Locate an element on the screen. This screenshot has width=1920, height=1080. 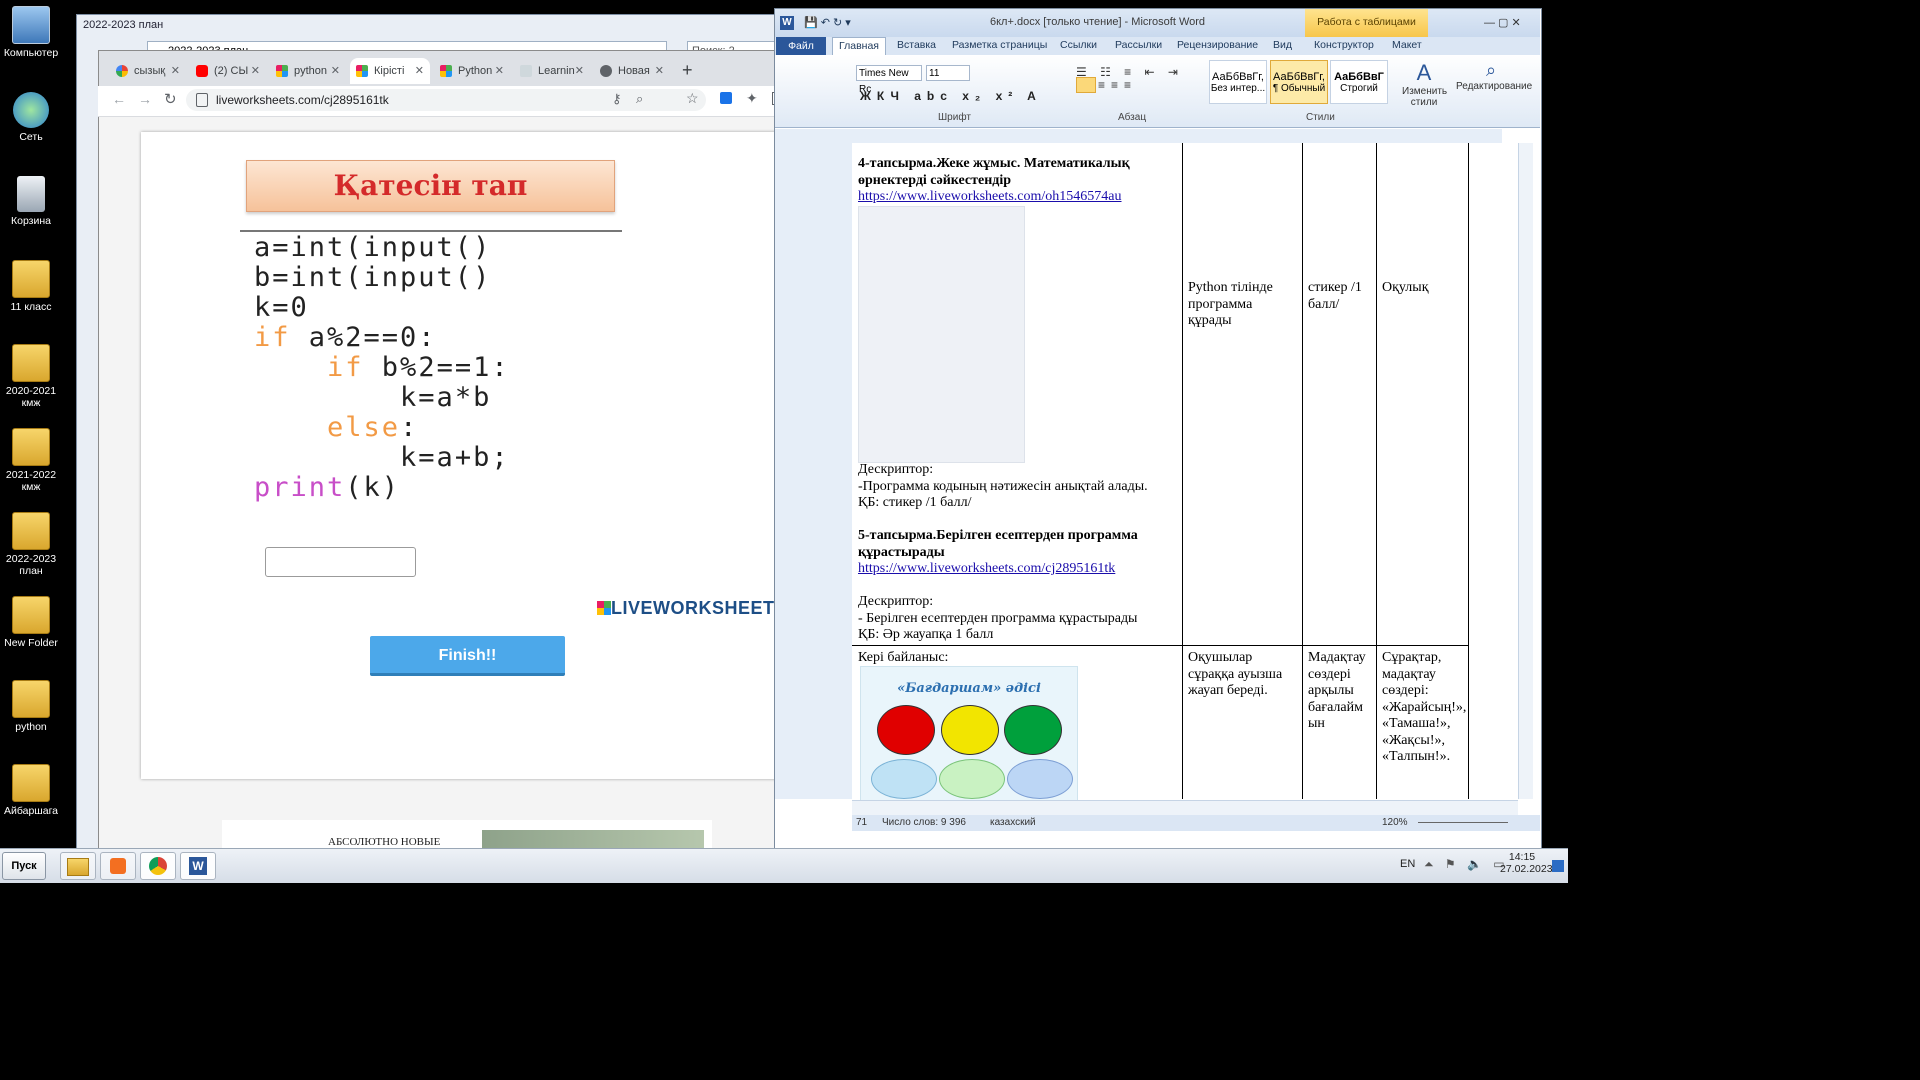
font-size-select: 11 is located at coordinates (948, 73).